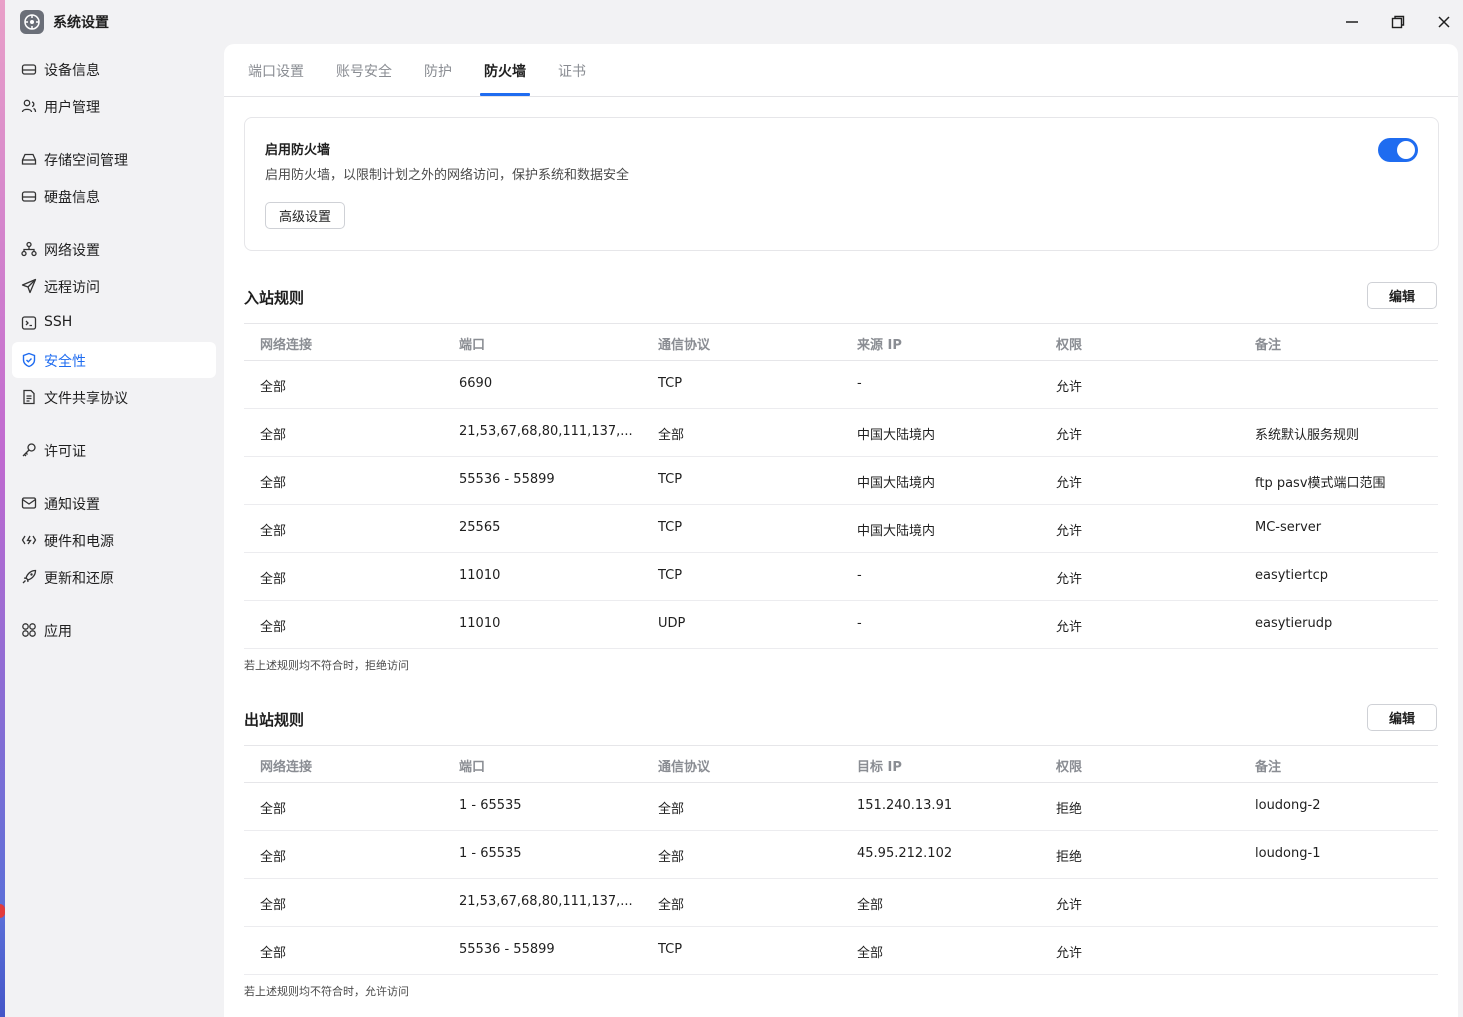 This screenshot has height=1017, width=1463. I want to click on sidebar-item-label: 硬件和电源, so click(79, 542).